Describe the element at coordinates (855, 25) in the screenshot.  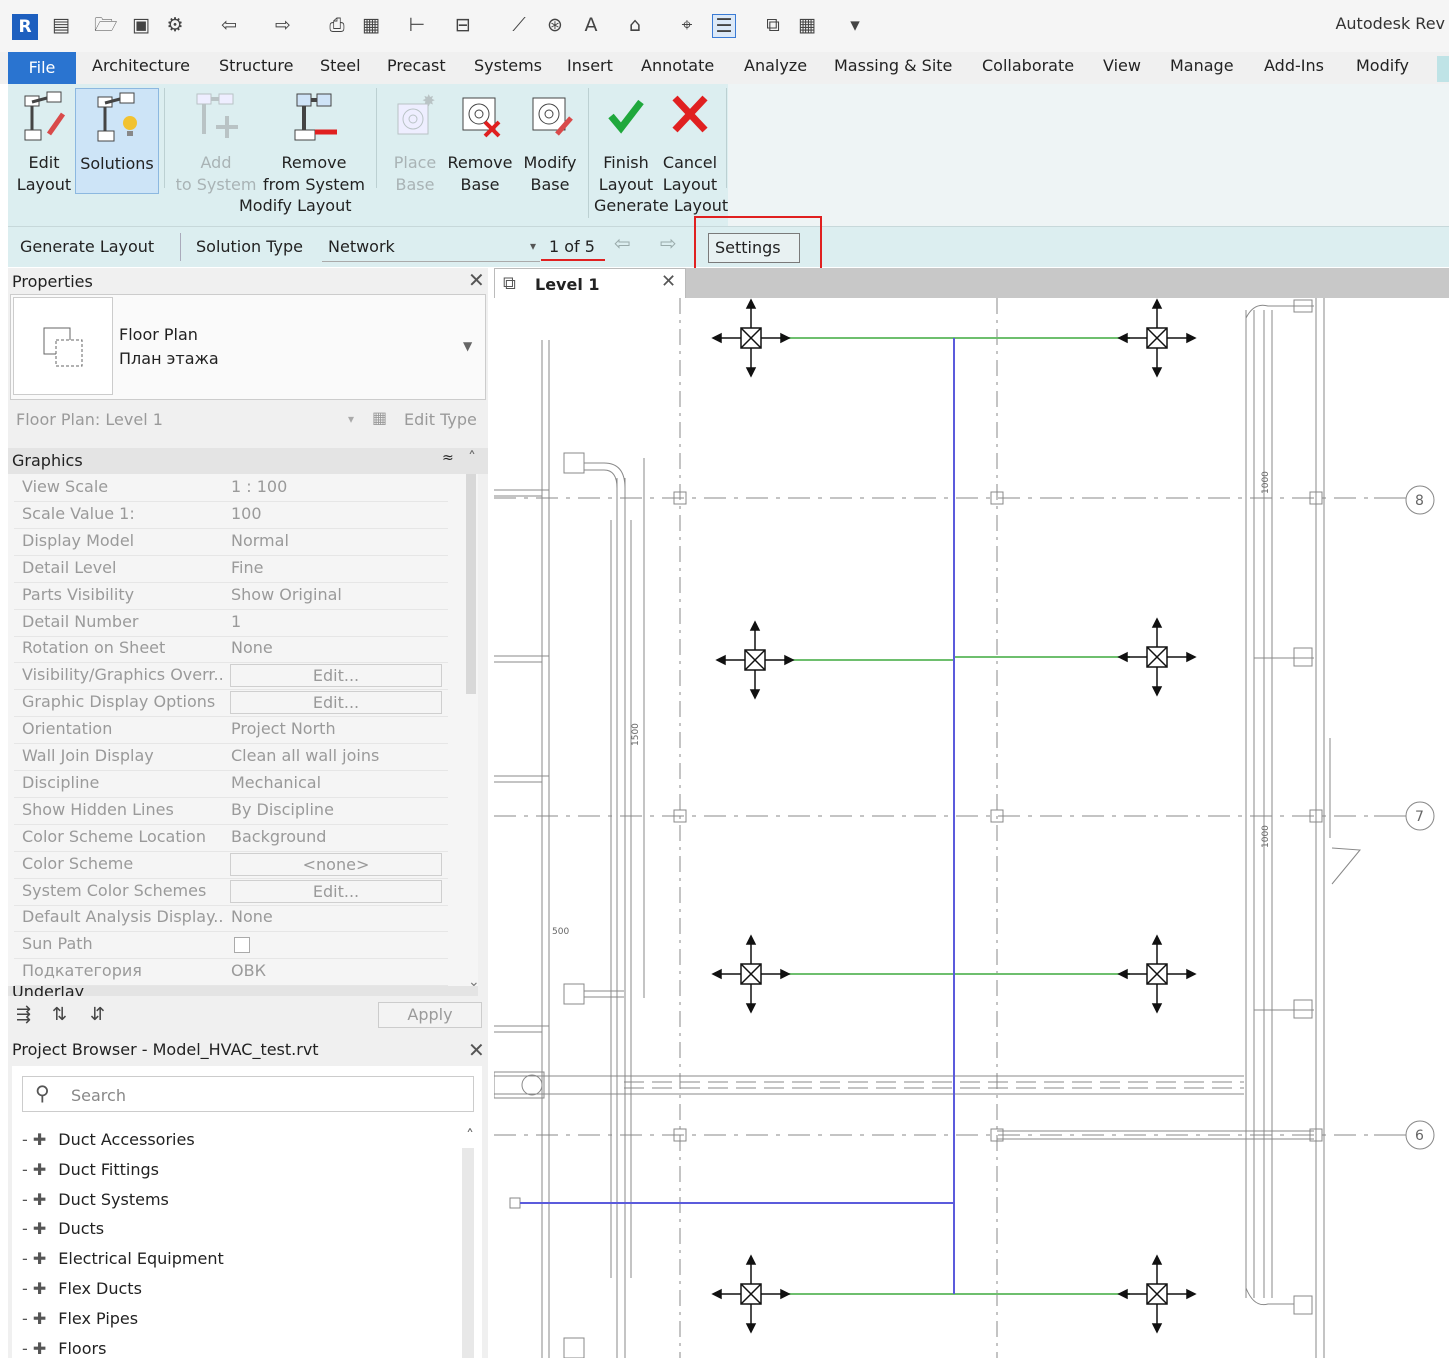
I see `customize-icon: ▾` at that location.